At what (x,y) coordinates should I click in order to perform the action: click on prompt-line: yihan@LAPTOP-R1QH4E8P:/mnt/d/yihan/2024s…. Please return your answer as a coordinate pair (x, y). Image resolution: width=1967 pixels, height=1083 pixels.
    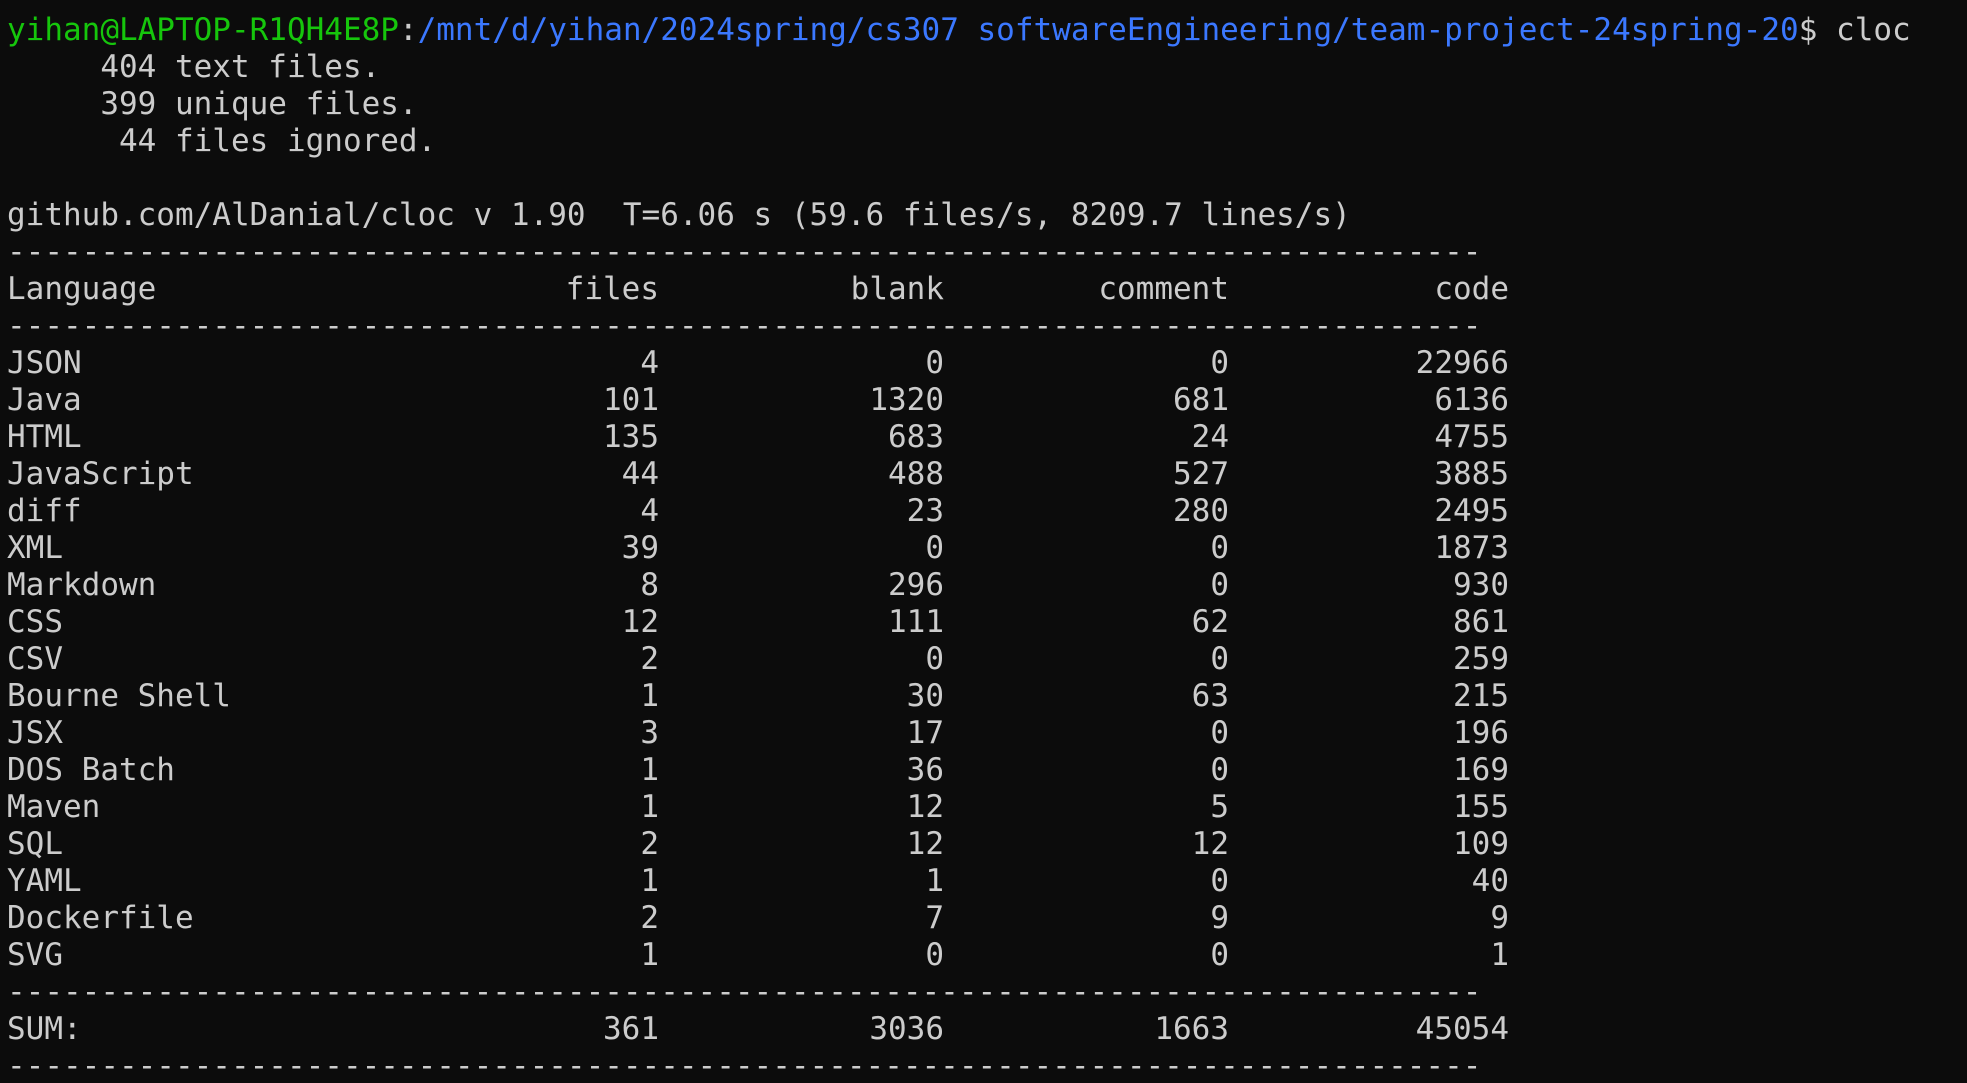
    Looking at the image, I should click on (987, 30).